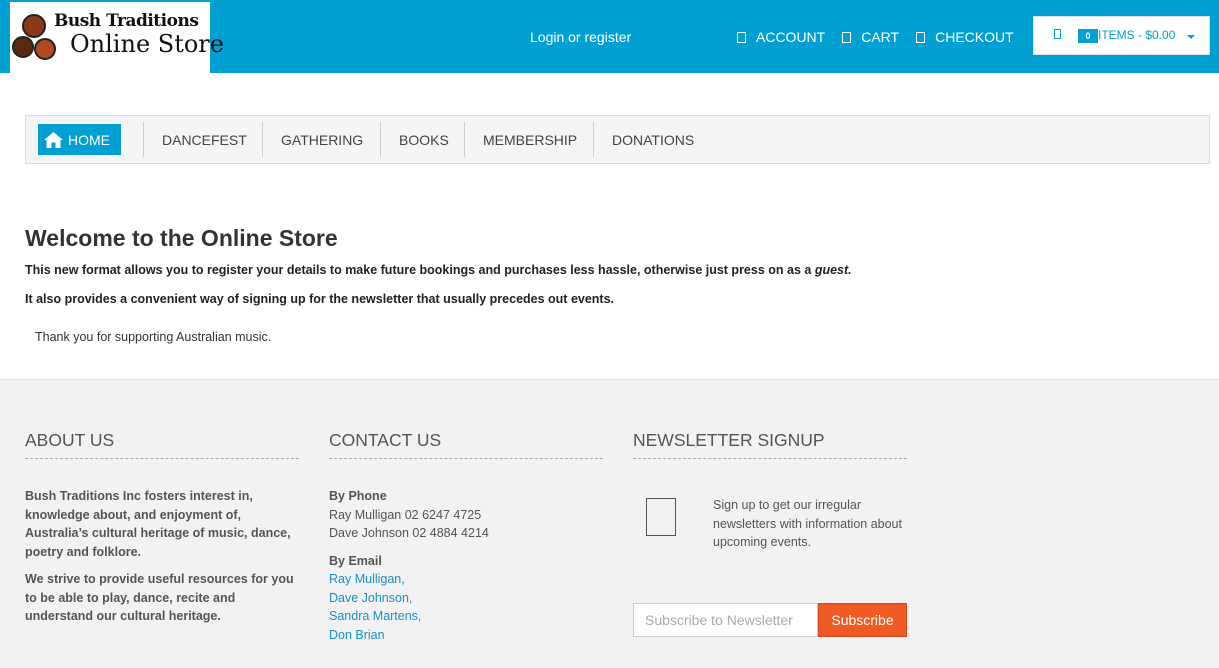 The image size is (1219, 668). Describe the element at coordinates (1088, 36) in the screenshot. I see `cart-count-badge: 0` at that location.